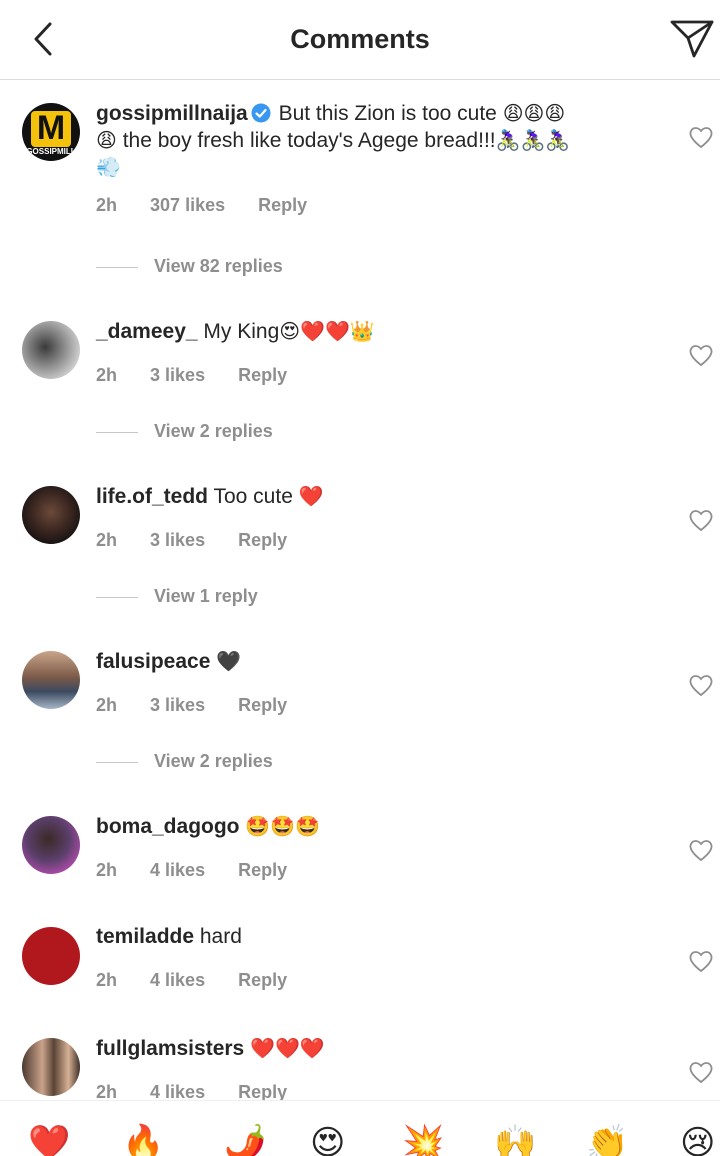 The width and height of the screenshot is (720, 1156). I want to click on reaction-raised-hands: 🙌, so click(515, 1139).